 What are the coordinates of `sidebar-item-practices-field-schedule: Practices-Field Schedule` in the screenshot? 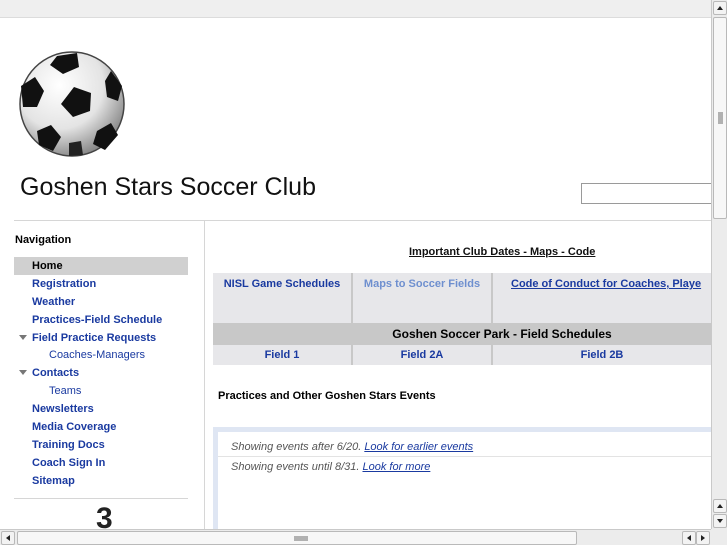 It's located at (101, 320).